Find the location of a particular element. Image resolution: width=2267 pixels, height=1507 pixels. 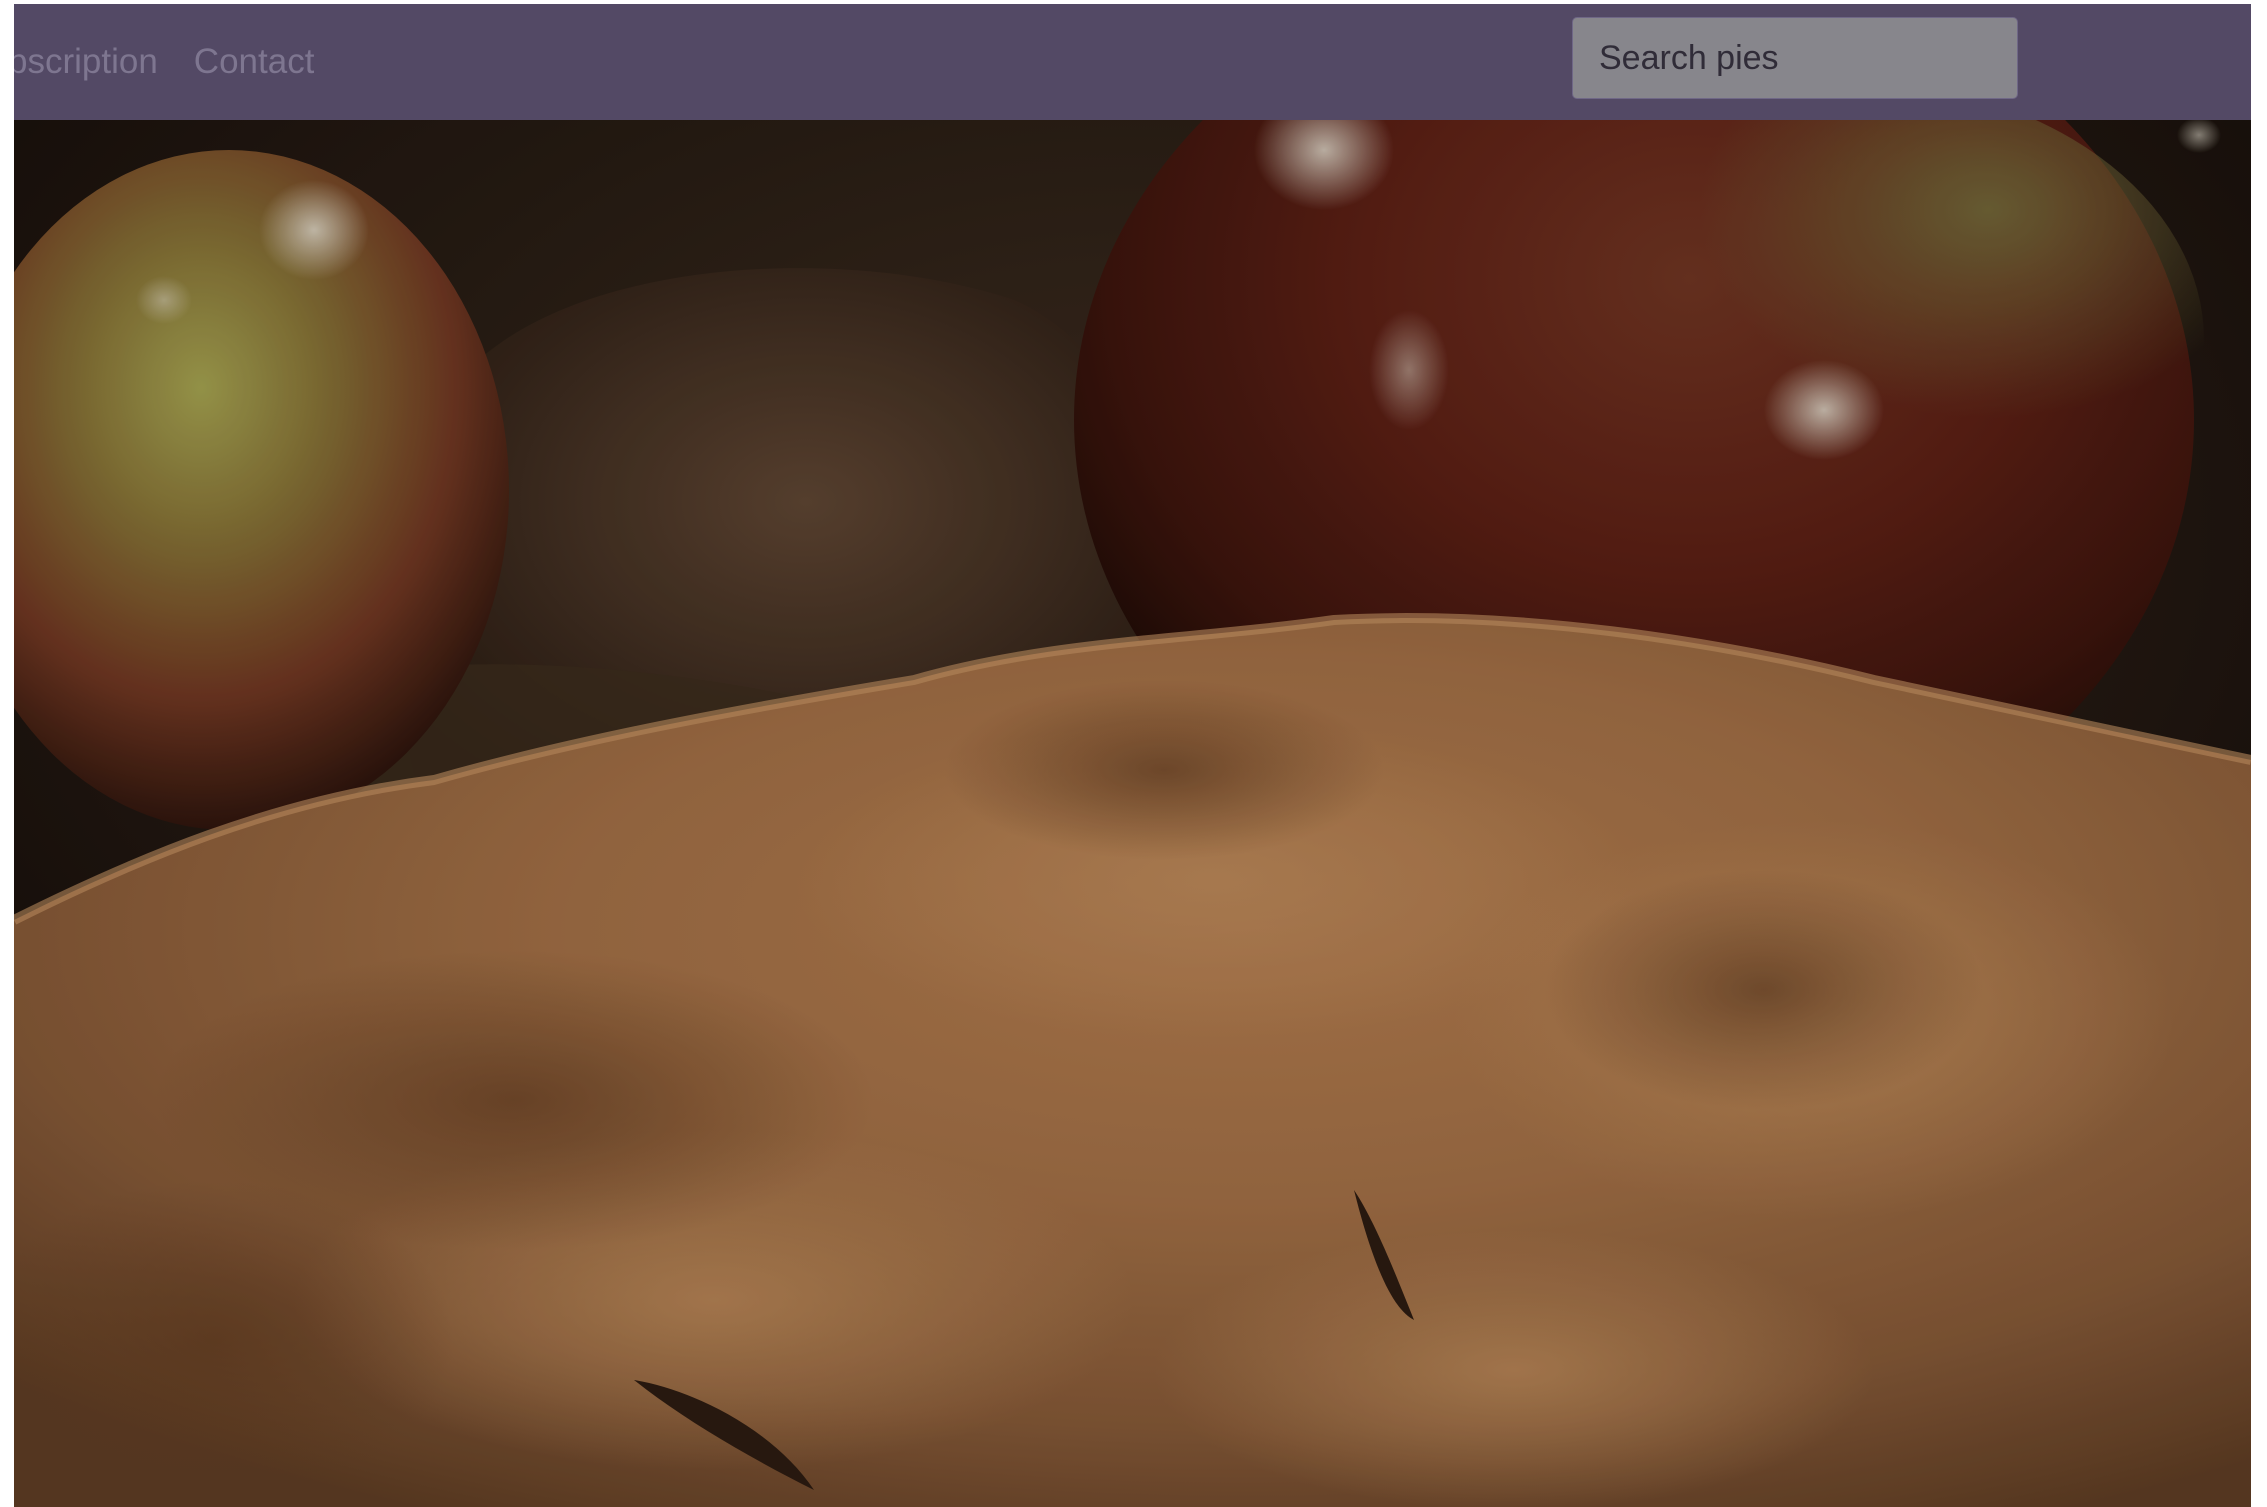

nav-link-subscription: bscription is located at coordinates (86, 62).